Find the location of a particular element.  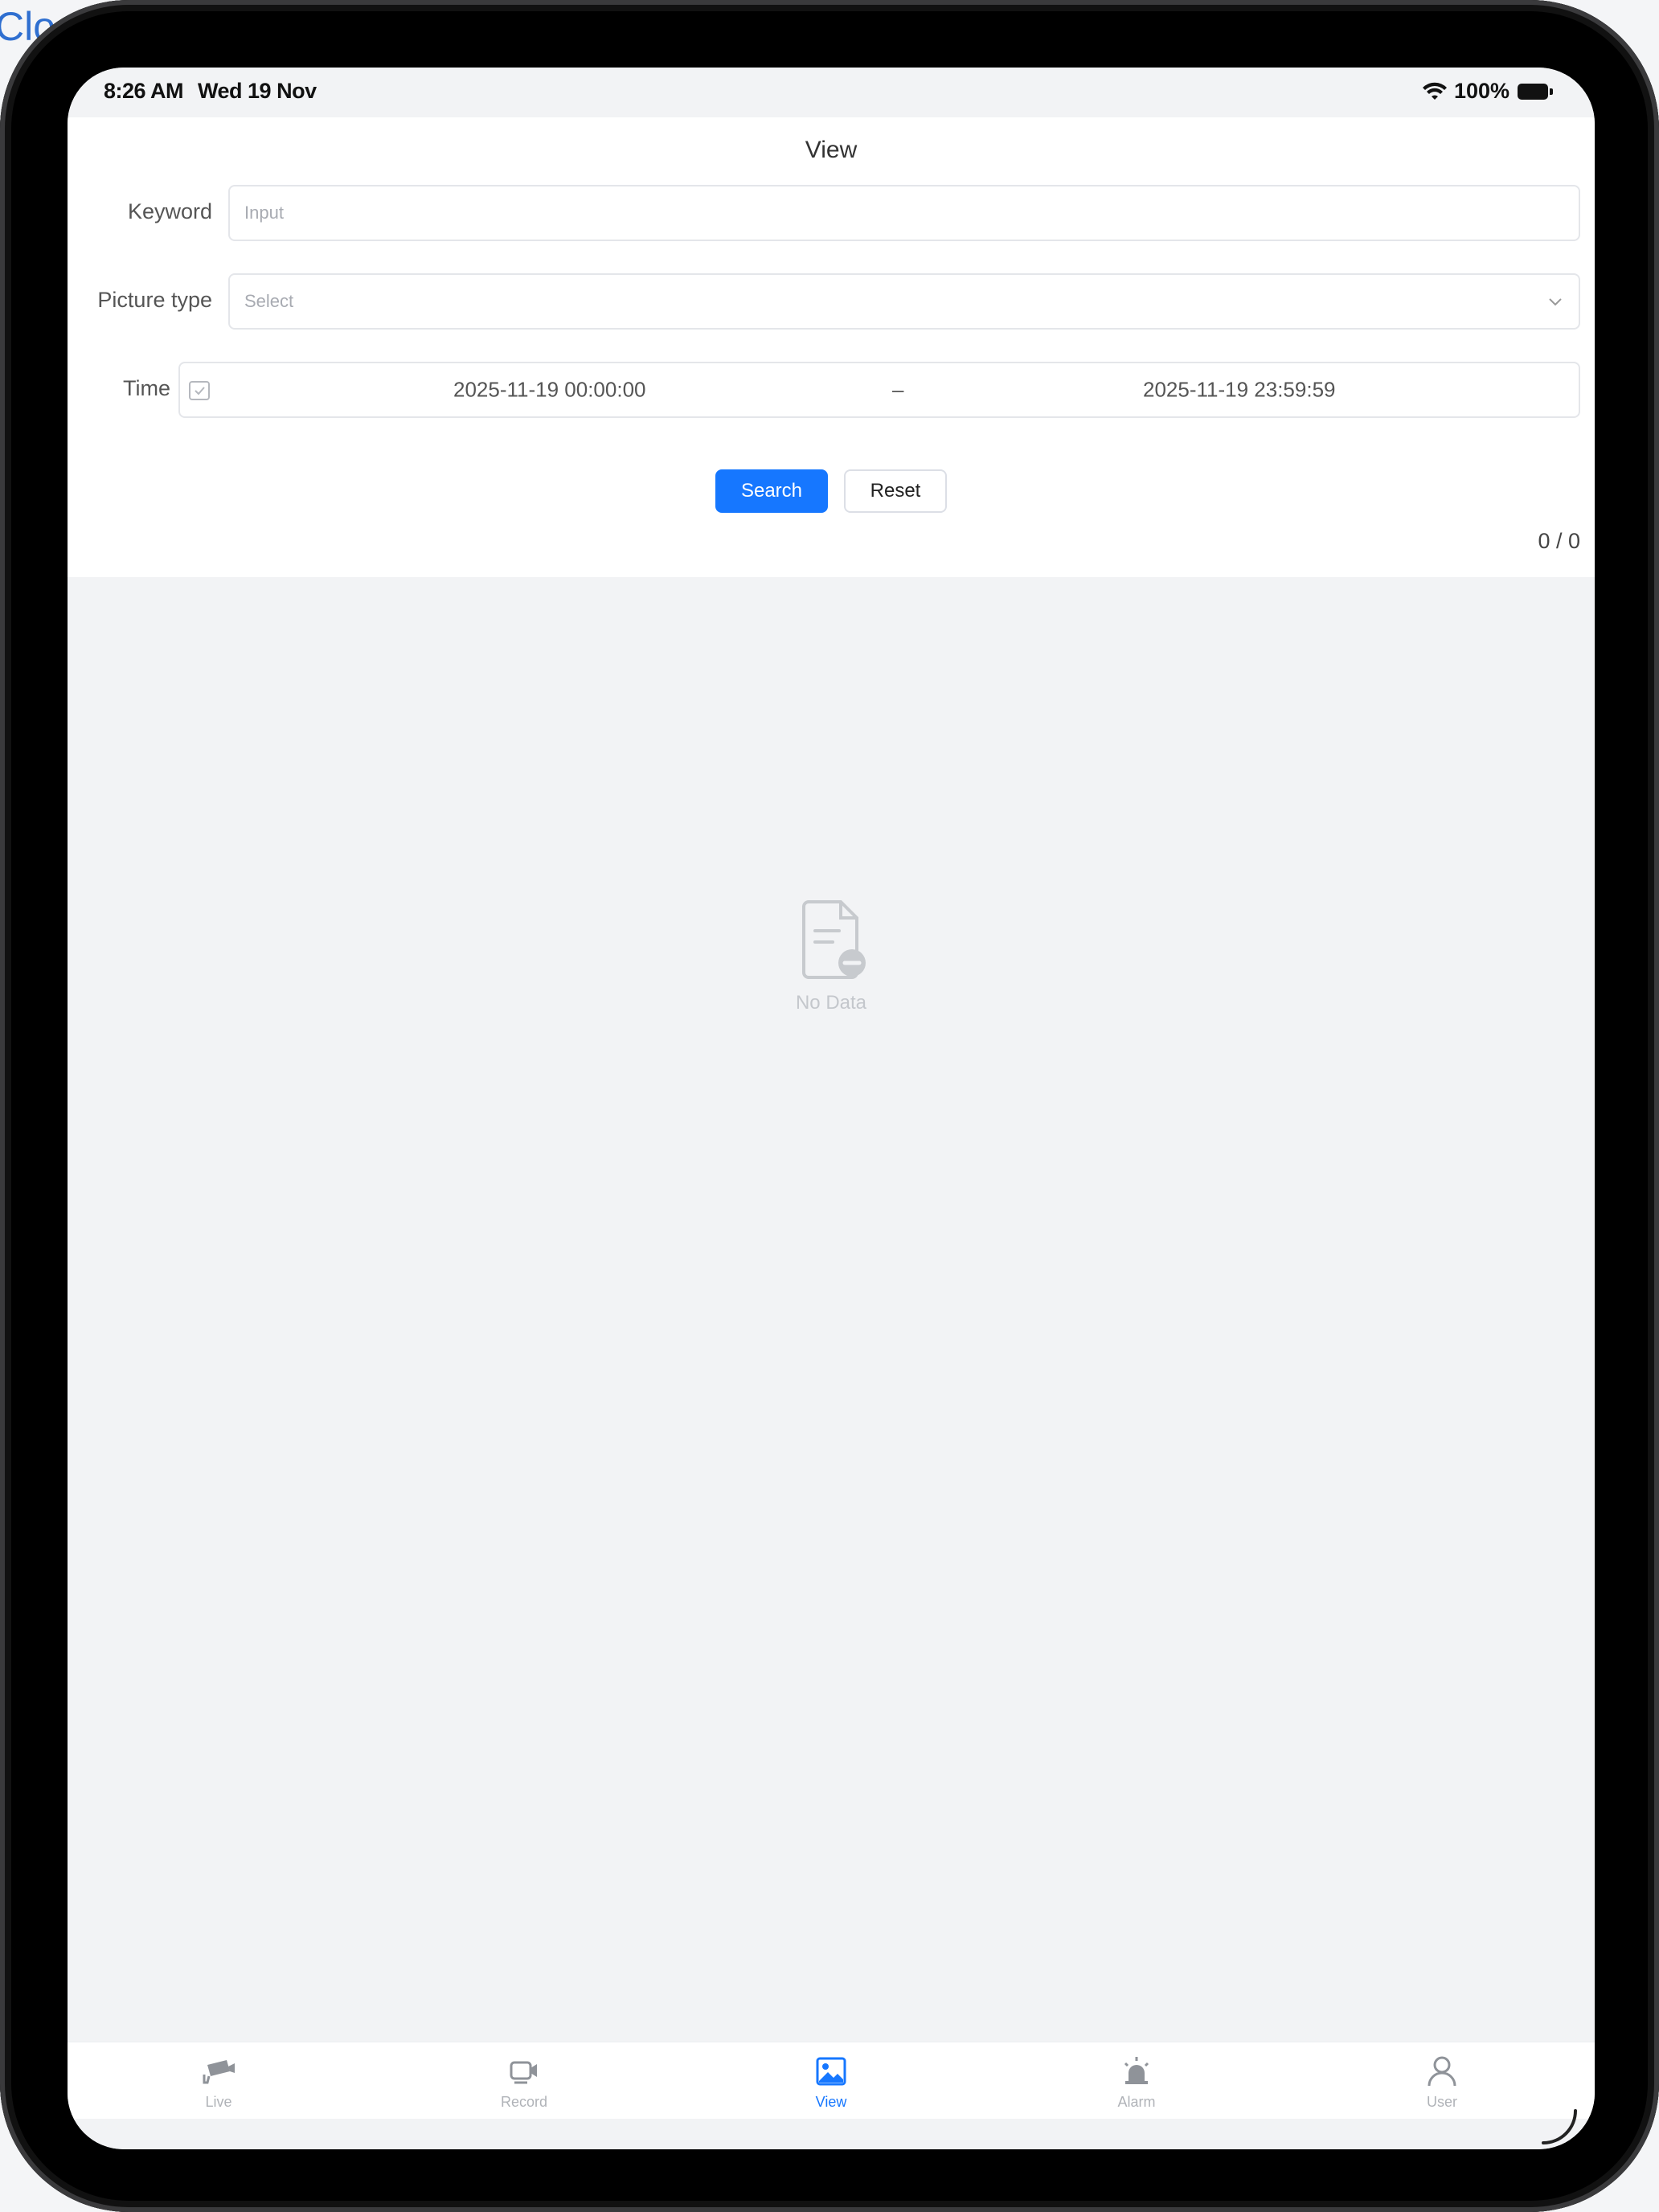

image-icon is located at coordinates (831, 2071).